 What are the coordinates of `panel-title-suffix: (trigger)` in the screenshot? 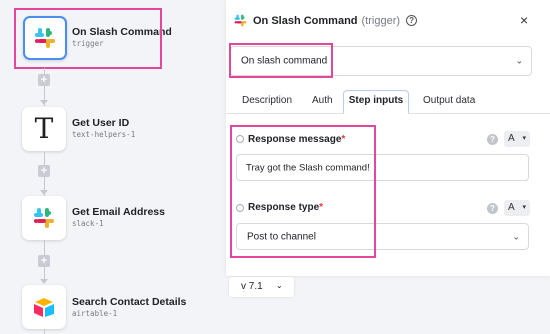 It's located at (381, 21).